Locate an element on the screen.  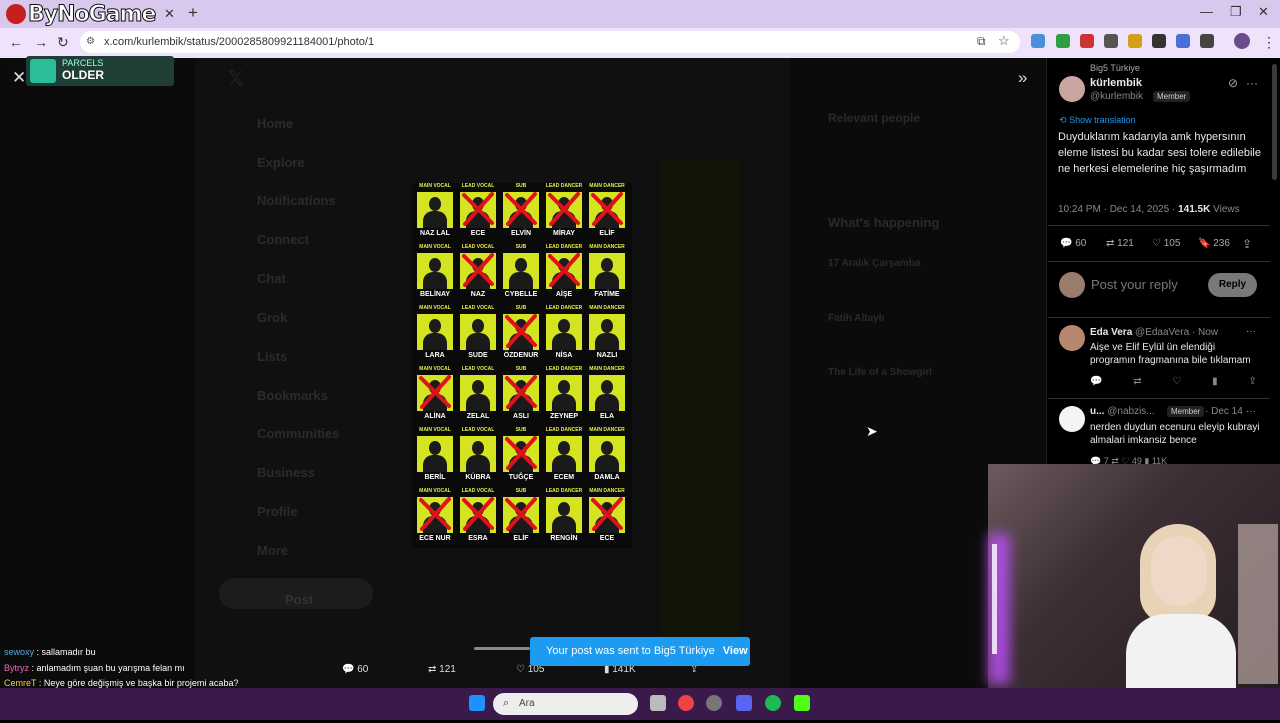
search-icon: ⌕ is located at coordinates (506, 703).